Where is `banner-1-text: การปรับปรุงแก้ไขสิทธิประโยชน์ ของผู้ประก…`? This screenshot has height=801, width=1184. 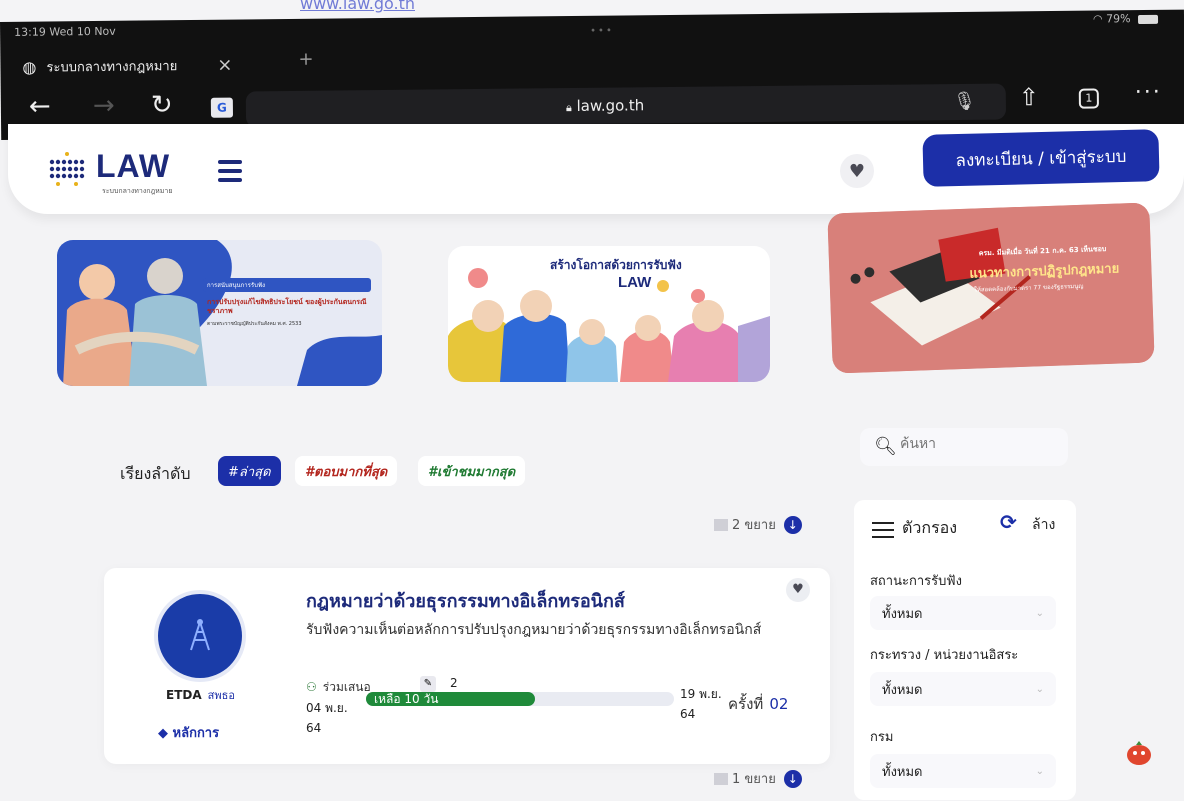 banner-1-text: การปรับปรุงแก้ไขสิทธิประโยชน์ ของผู้ประก… is located at coordinates (287, 306).